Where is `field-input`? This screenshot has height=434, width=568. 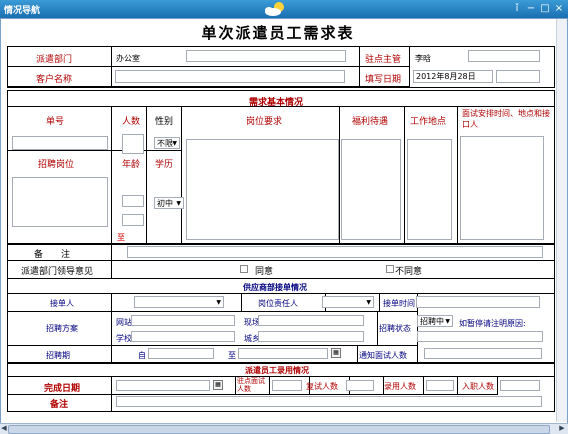 field-input is located at coordinates (311, 320).